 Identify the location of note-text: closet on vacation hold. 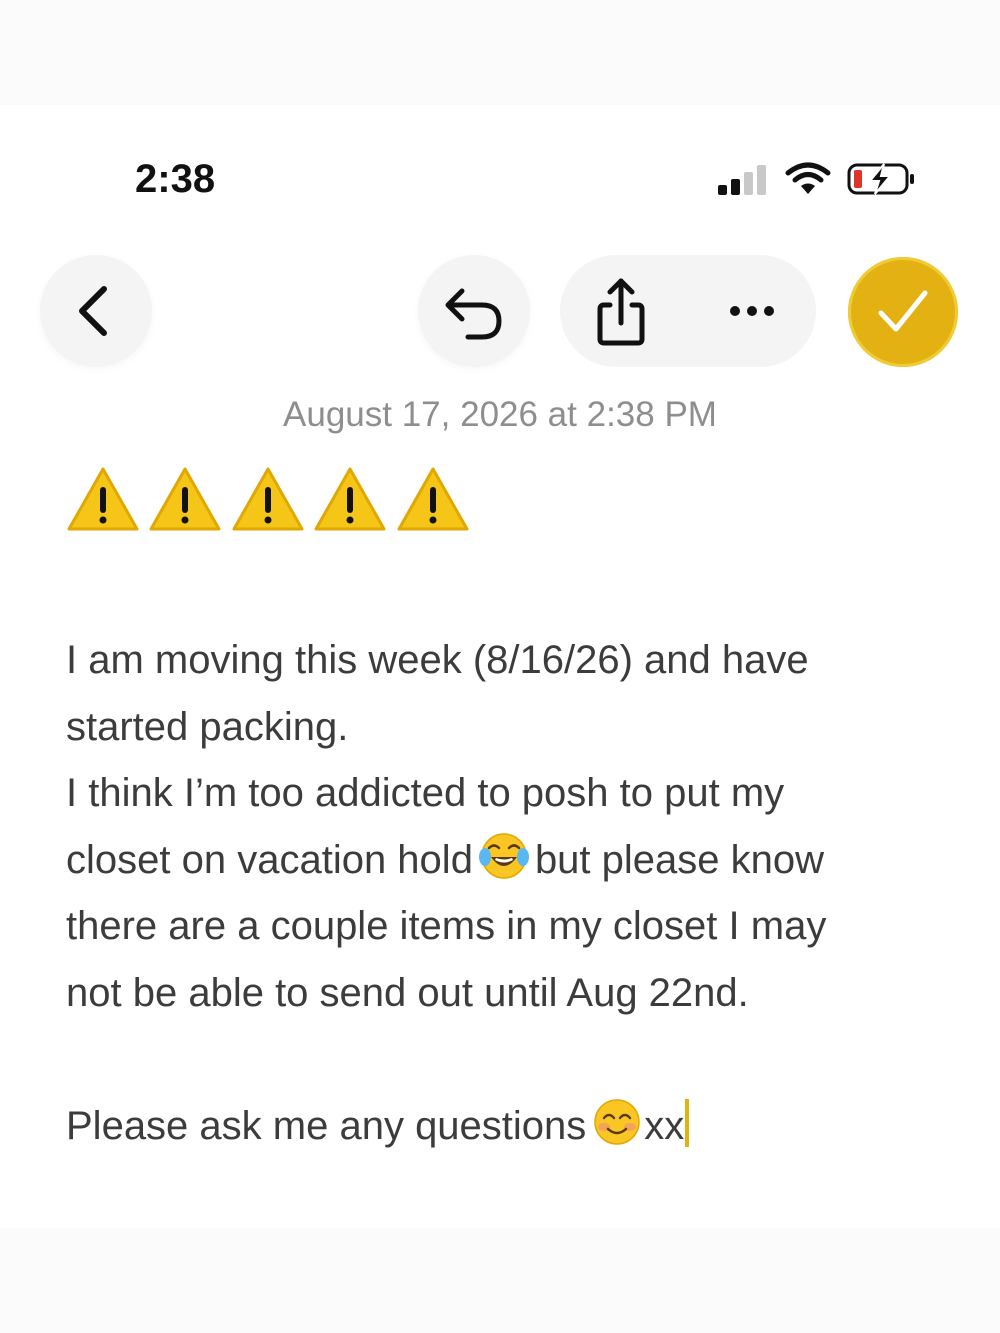
(269, 859).